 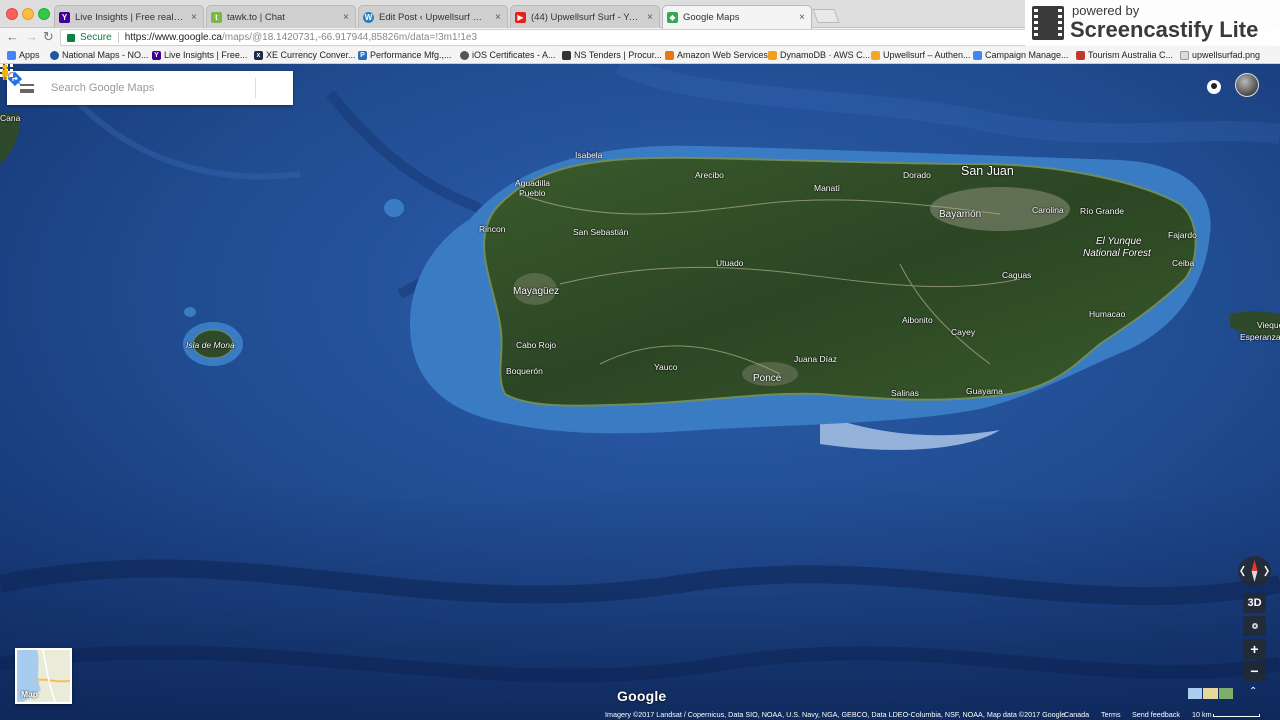 What do you see at coordinates (1102, 211) in the screenshot?
I see `place-label: Río Grande` at bounding box center [1102, 211].